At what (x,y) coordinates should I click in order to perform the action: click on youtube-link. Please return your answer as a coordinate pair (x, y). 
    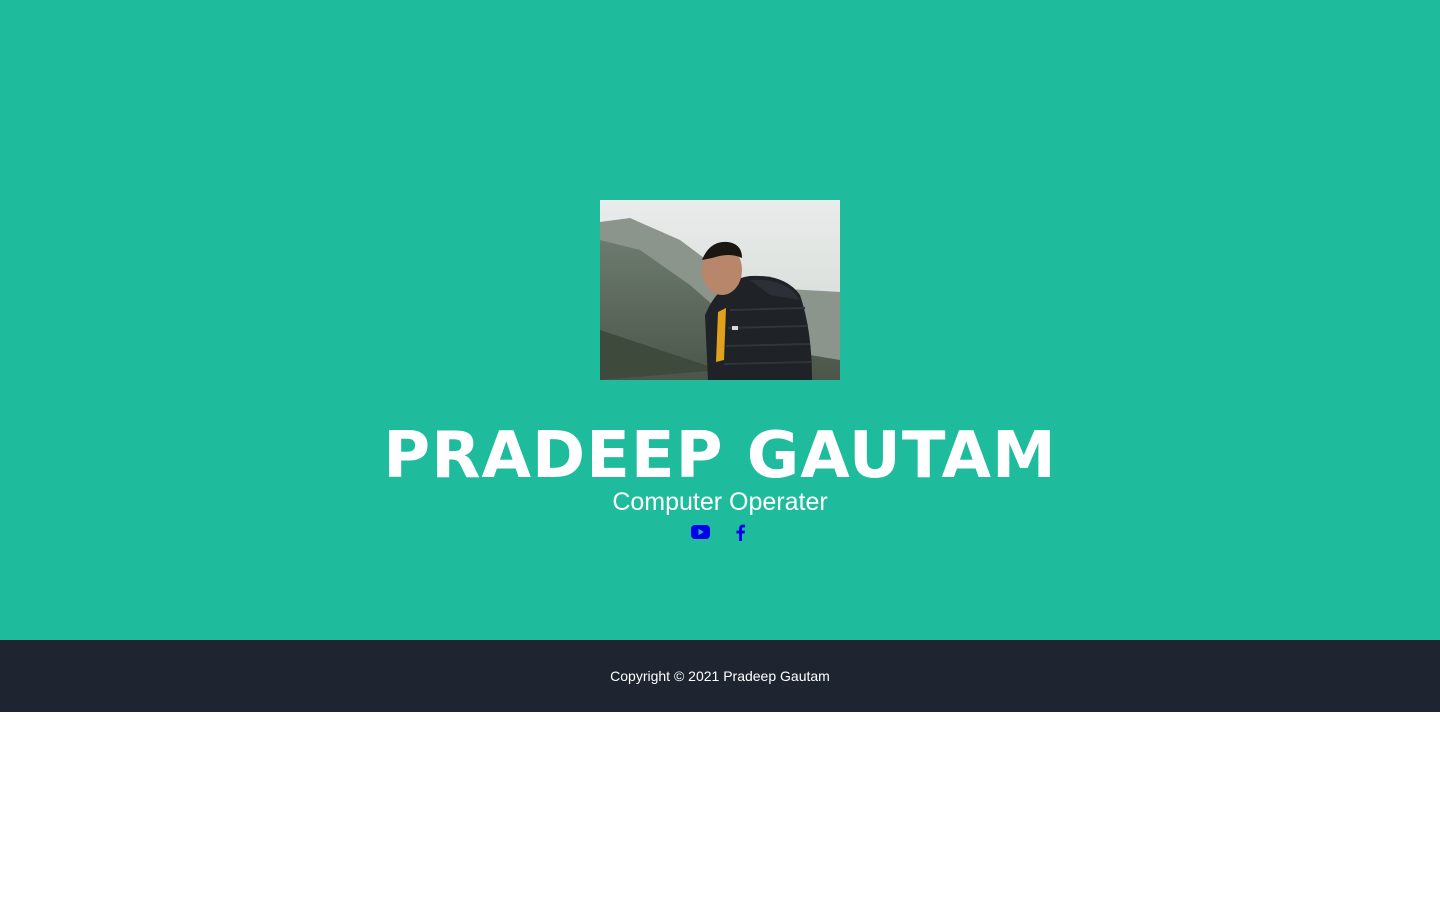
    Looking at the image, I should click on (700, 532).